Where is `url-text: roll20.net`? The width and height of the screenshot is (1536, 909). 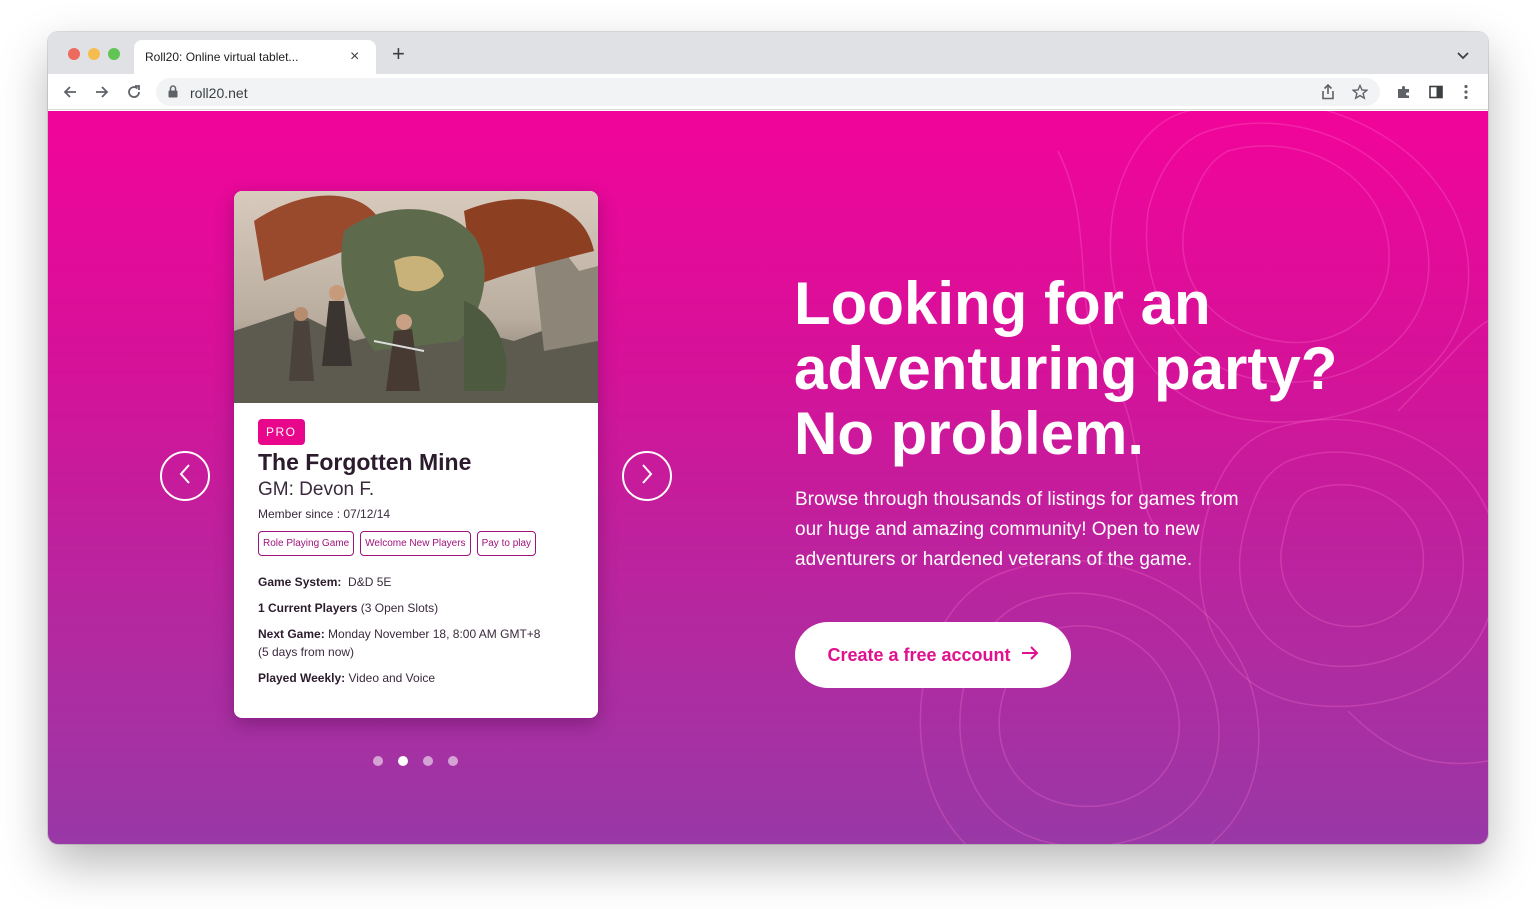 url-text: roll20.net is located at coordinates (219, 93).